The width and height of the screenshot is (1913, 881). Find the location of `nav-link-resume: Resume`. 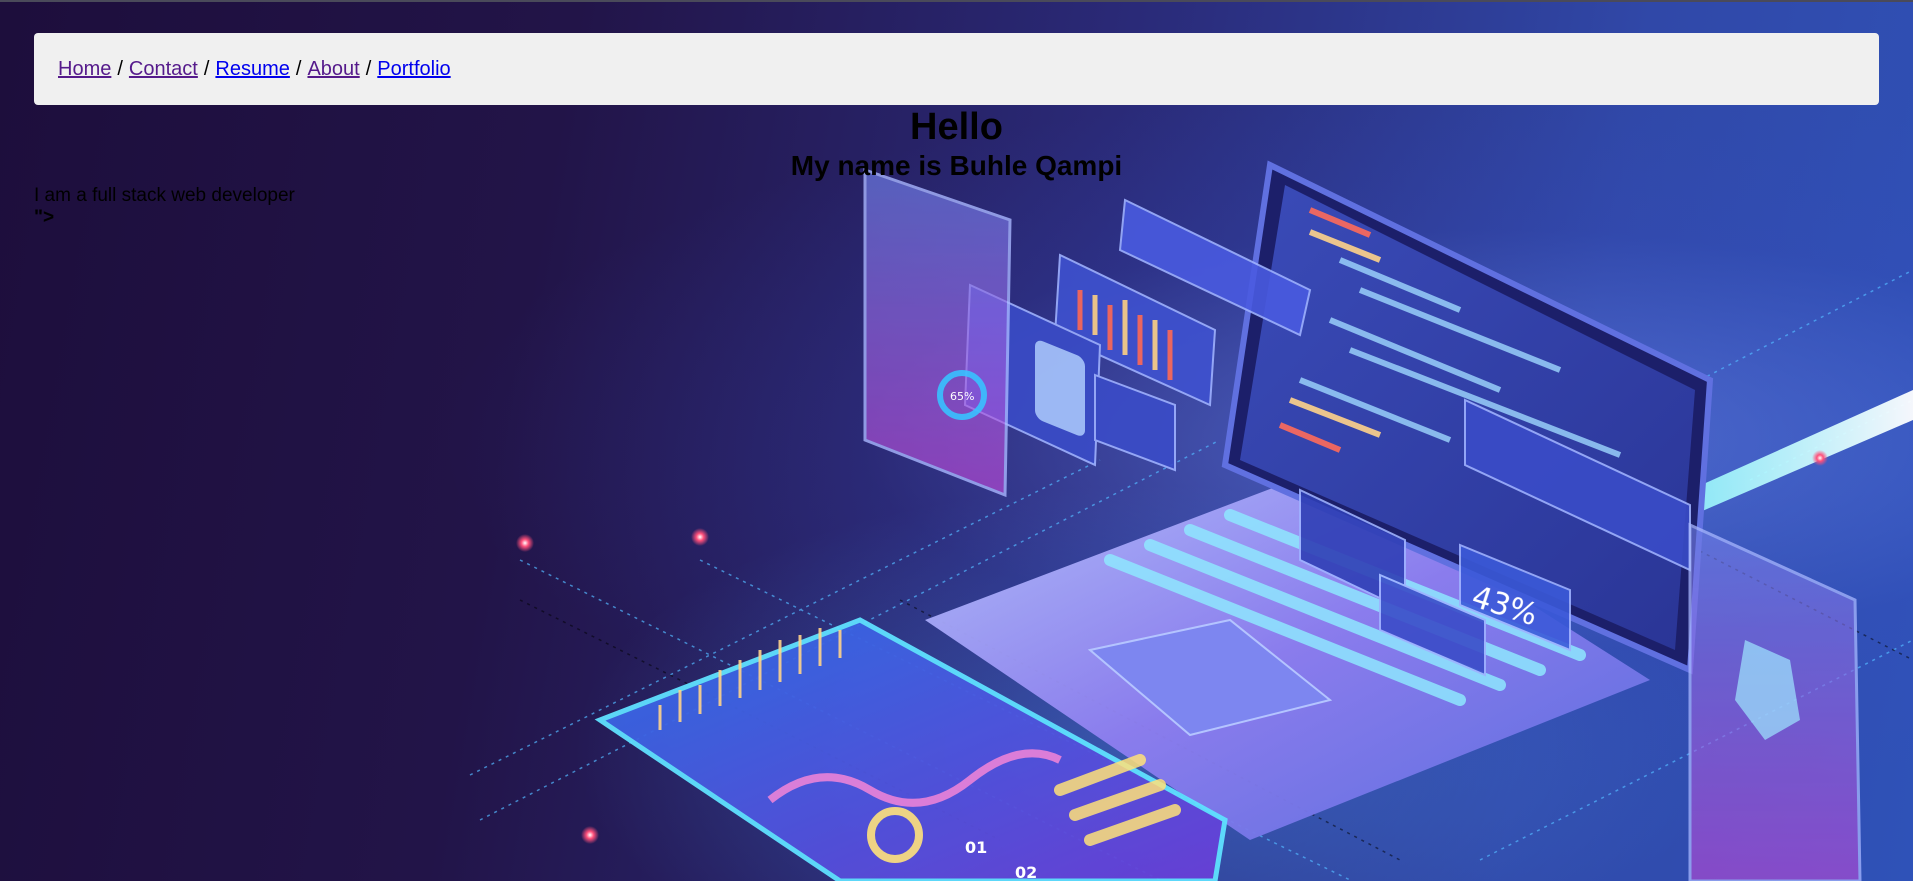

nav-link-resume: Resume is located at coordinates (252, 69).